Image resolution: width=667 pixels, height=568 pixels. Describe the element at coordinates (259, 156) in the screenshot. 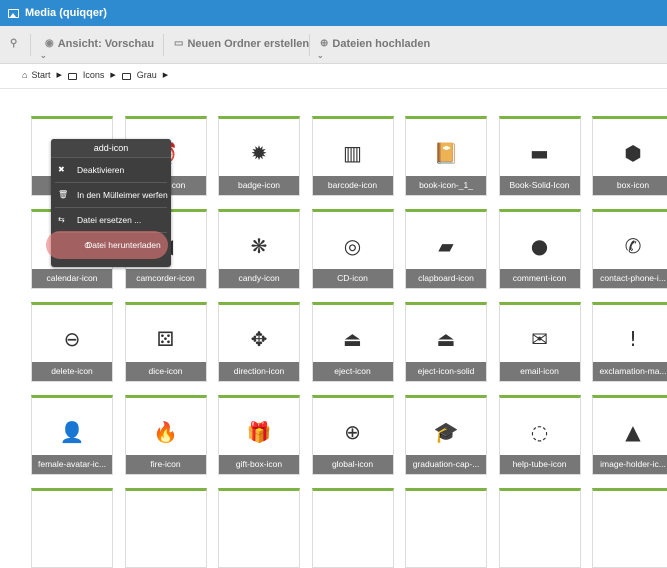

I see `media-tile: ✹ badge-icon` at that location.